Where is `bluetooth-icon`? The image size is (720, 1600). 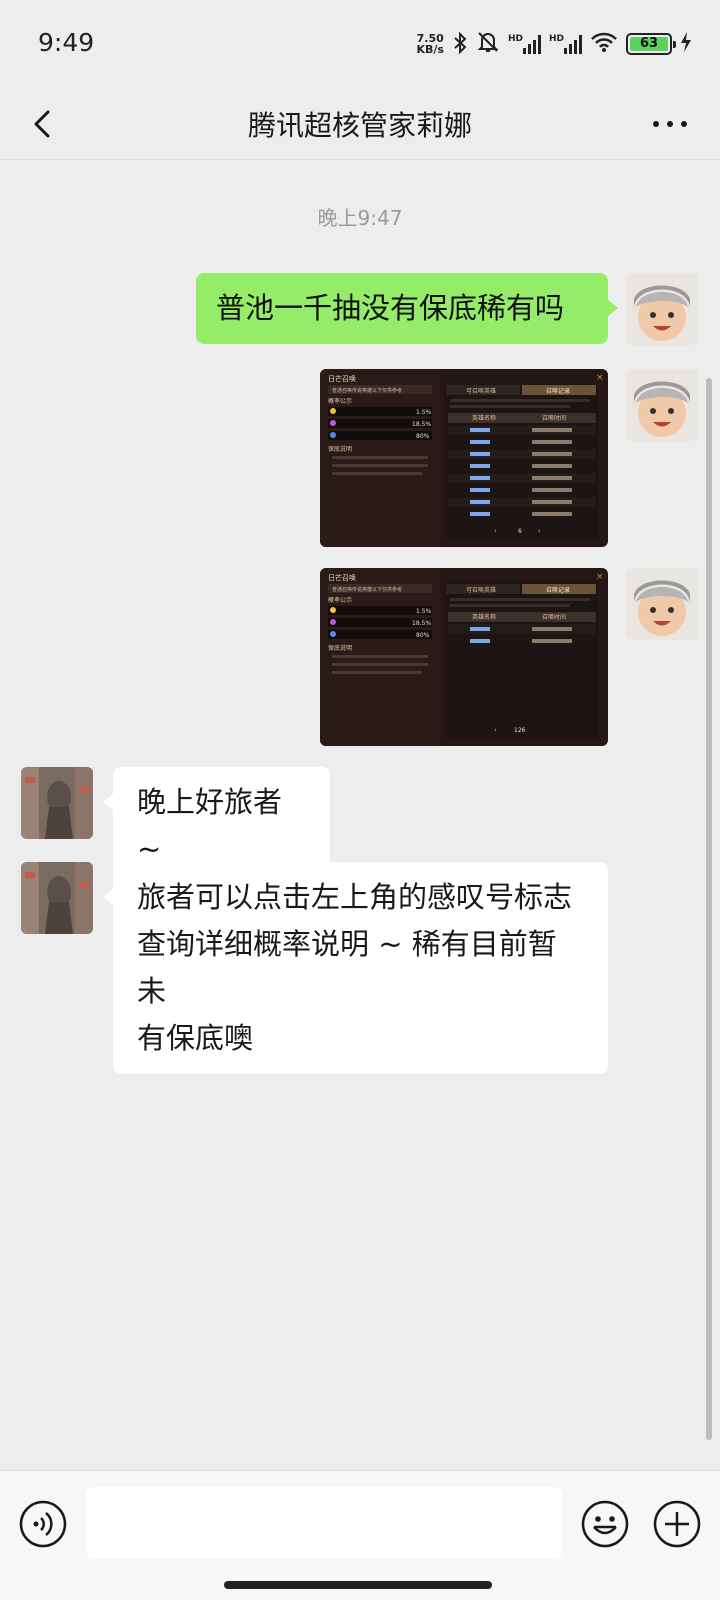
bluetooth-icon is located at coordinates (460, 44).